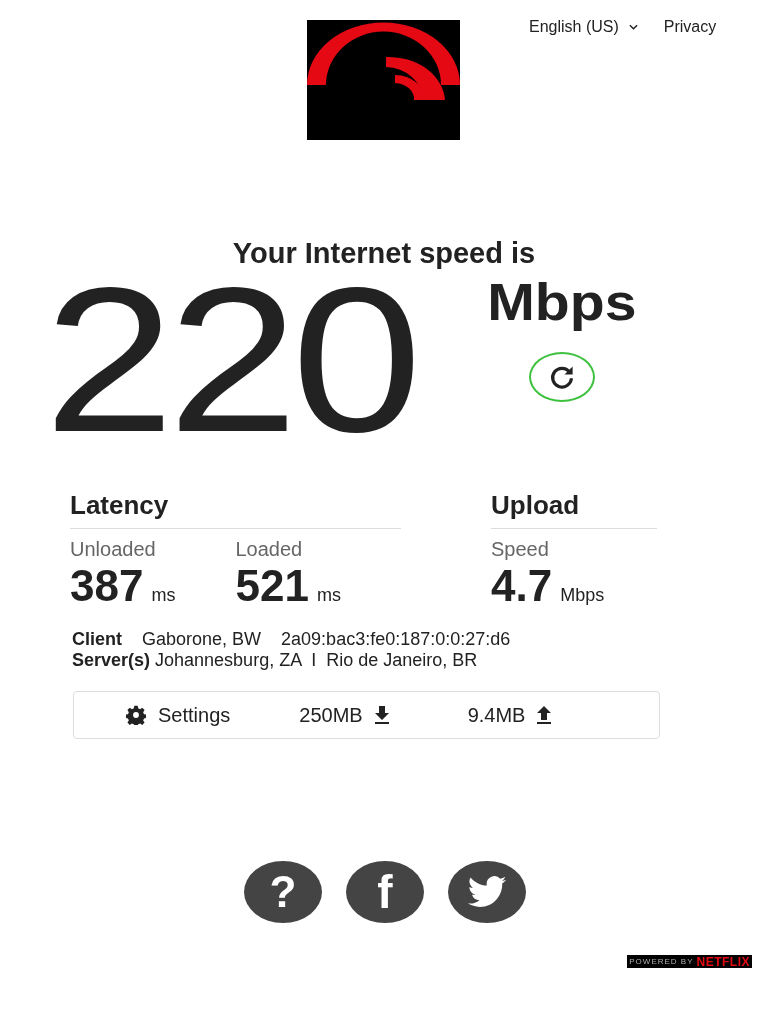  I want to click on upload-size: 9.4MB, so click(496, 715).